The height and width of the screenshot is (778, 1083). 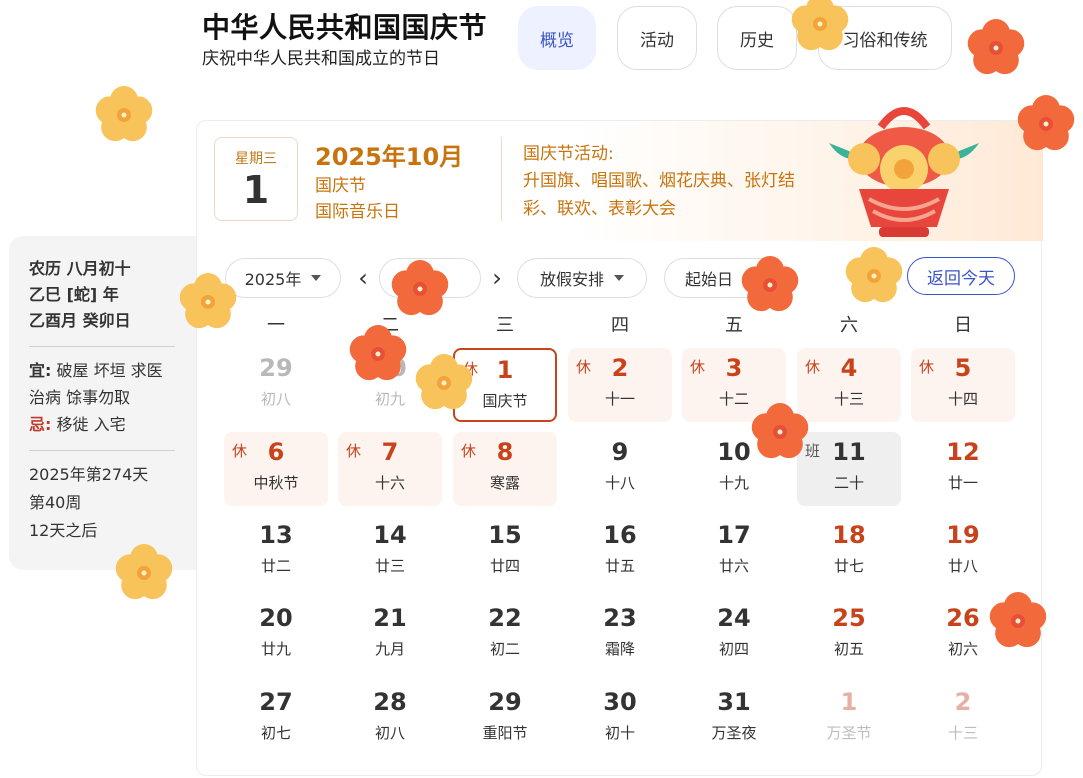 What do you see at coordinates (848, 566) in the screenshot?
I see `lunar-day-label: 廿七` at bounding box center [848, 566].